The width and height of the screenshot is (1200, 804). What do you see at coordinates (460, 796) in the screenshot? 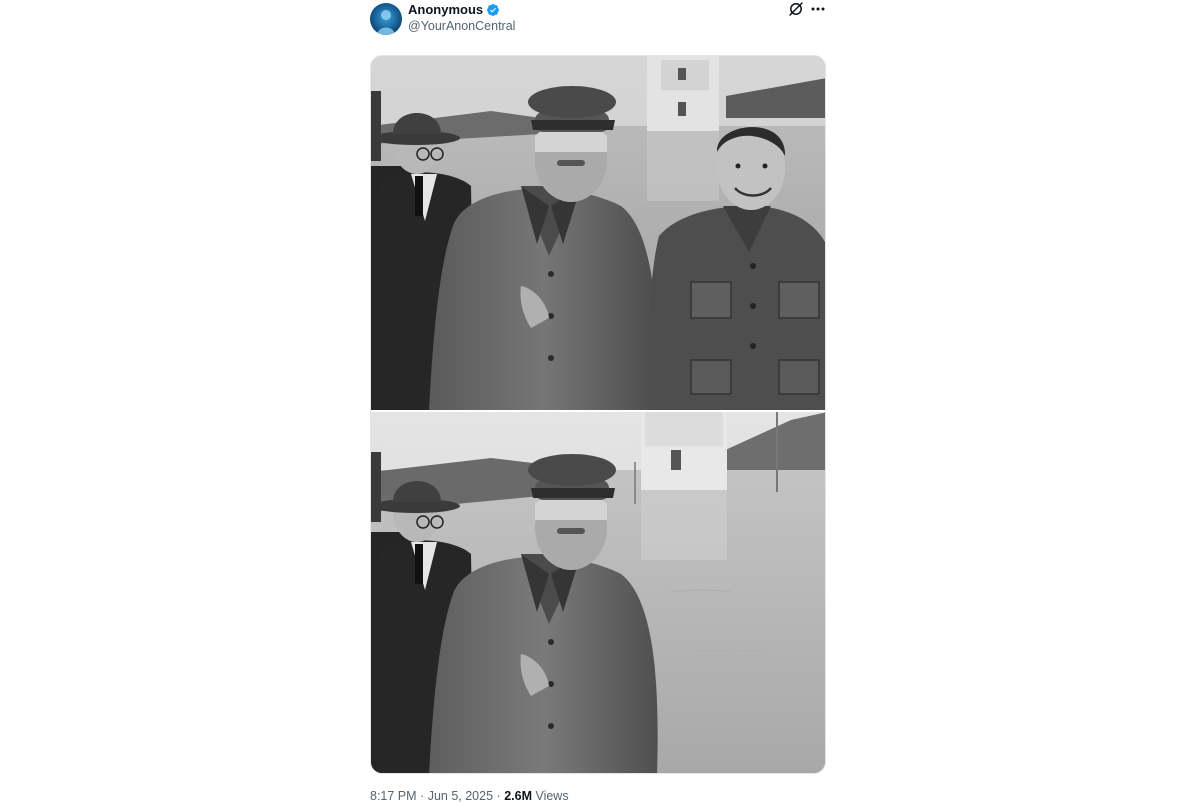
I see `tweet-date: Jun 5, 2025` at bounding box center [460, 796].